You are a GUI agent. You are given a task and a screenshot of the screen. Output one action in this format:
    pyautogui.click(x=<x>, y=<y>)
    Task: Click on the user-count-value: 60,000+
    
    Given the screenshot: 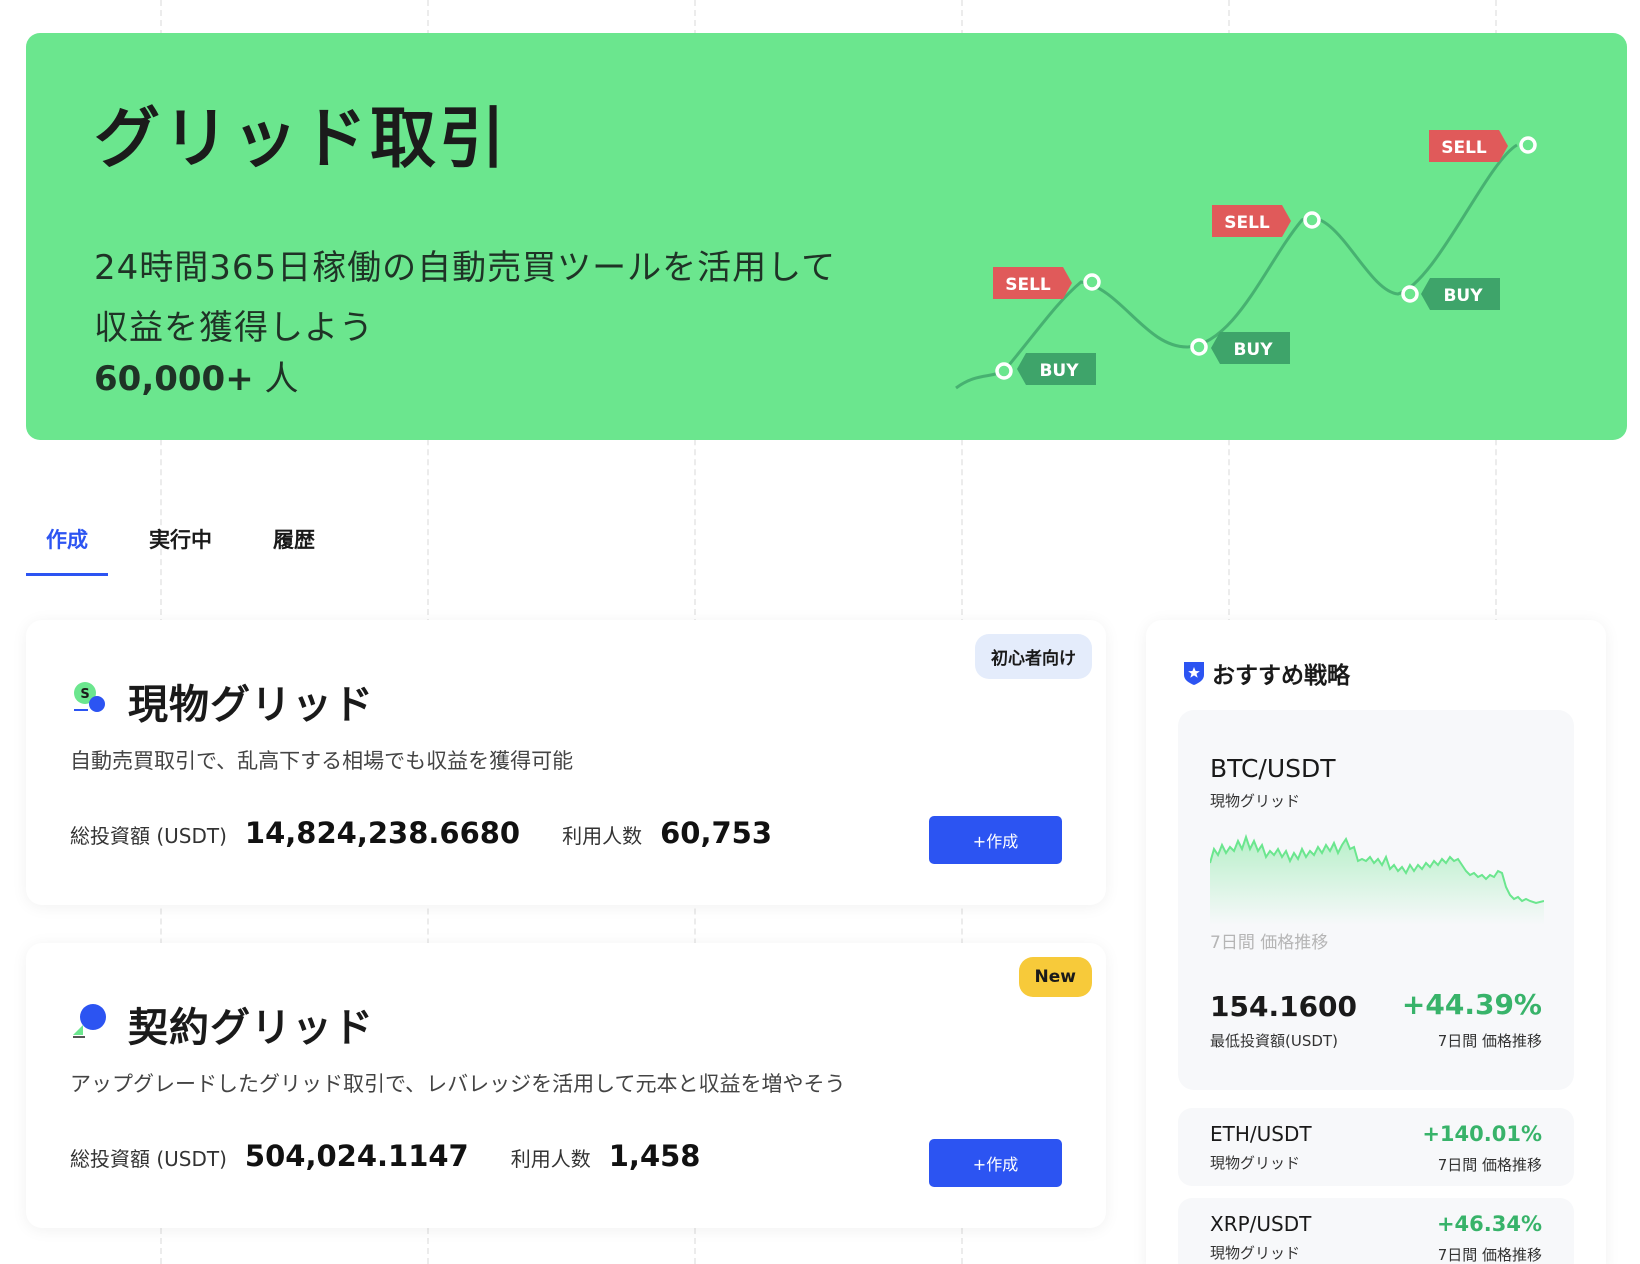 What is the action you would take?
    pyautogui.click(x=174, y=379)
    